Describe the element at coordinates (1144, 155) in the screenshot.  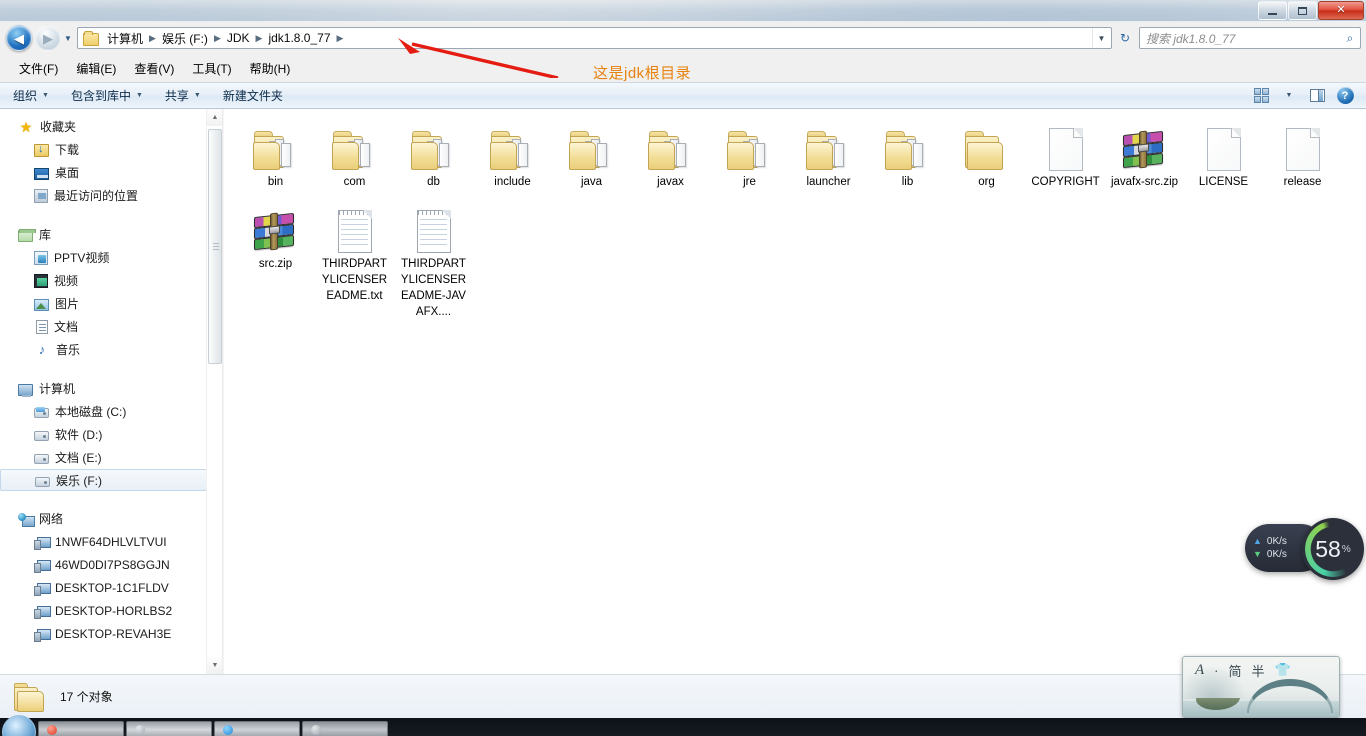
I see `file-item-javafx-src-zip: javafx-src.zip` at that location.